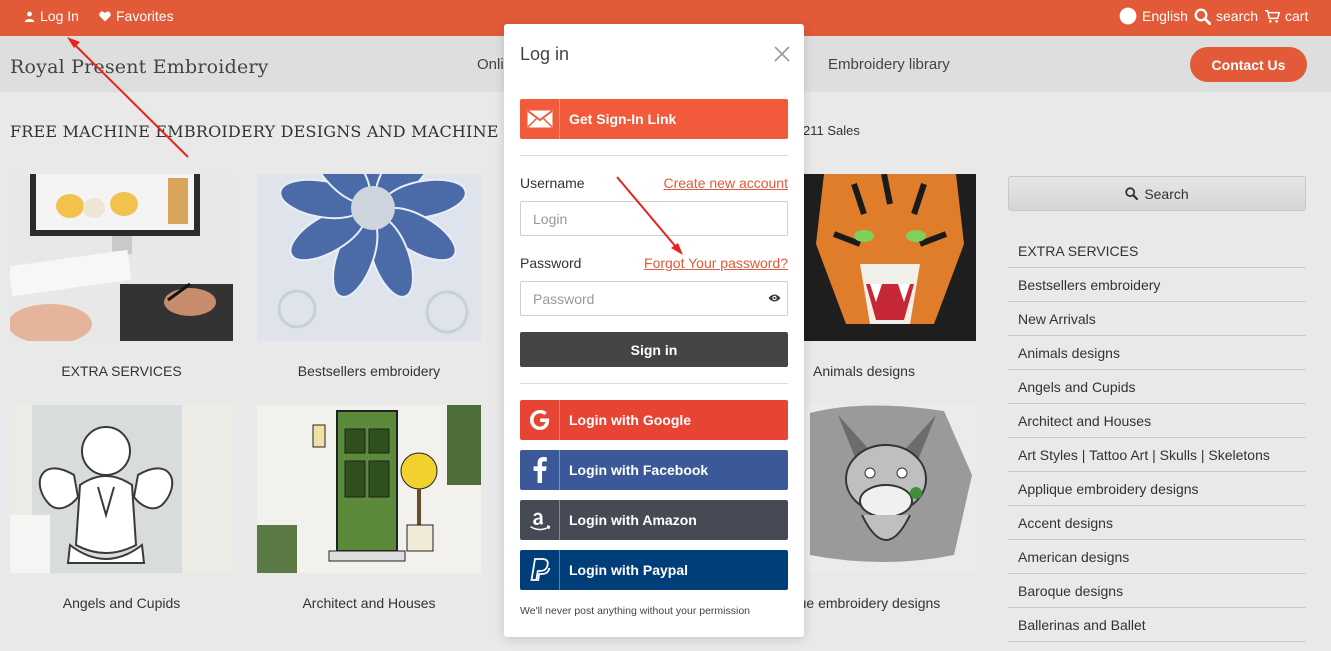  Describe the element at coordinates (105, 16) in the screenshot. I see `heart-icon` at that location.